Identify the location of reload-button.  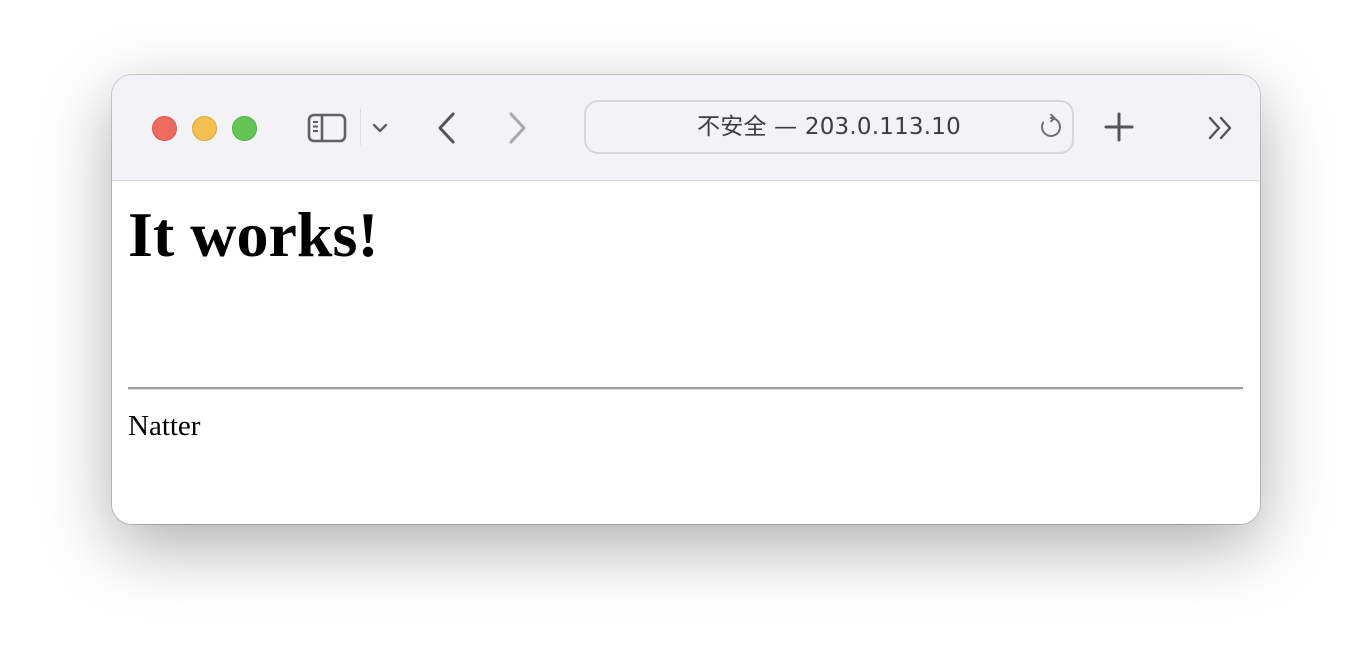
(1051, 127).